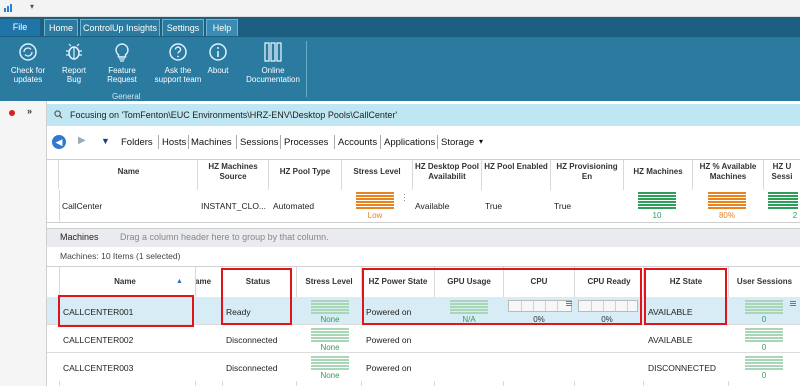  Describe the element at coordinates (494, 206) in the screenshot. I see `pool-enabled: True` at that location.